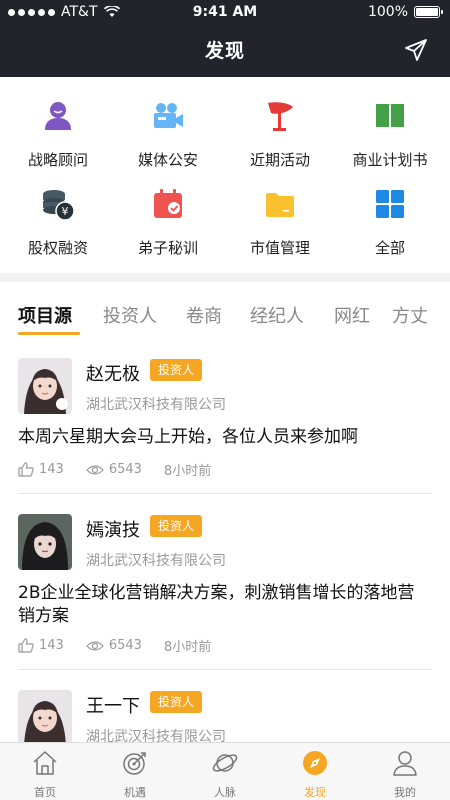 The image size is (450, 800). What do you see at coordinates (130, 315) in the screenshot?
I see `tab-investors: 投资人` at bounding box center [130, 315].